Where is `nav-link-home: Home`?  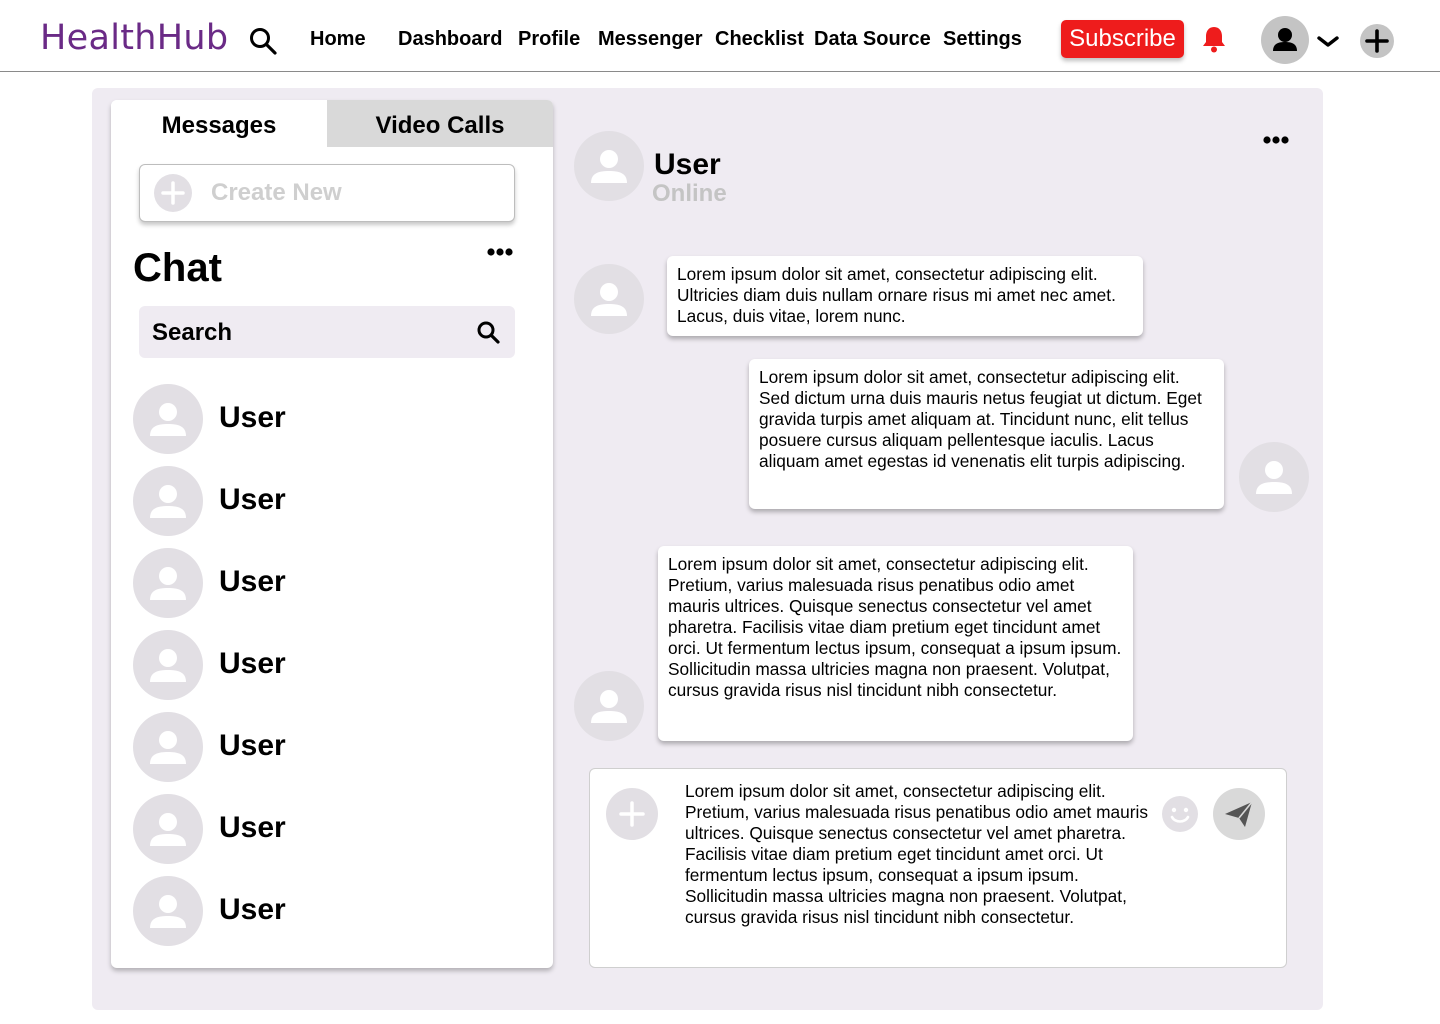
nav-link-home: Home is located at coordinates (338, 39).